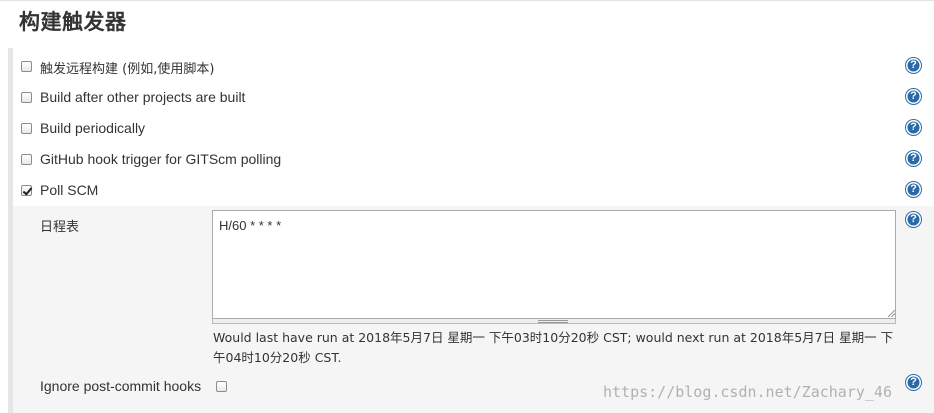  Describe the element at coordinates (142, 97) in the screenshot. I see `trigger-after-other-label: Build after other projects are built` at that location.